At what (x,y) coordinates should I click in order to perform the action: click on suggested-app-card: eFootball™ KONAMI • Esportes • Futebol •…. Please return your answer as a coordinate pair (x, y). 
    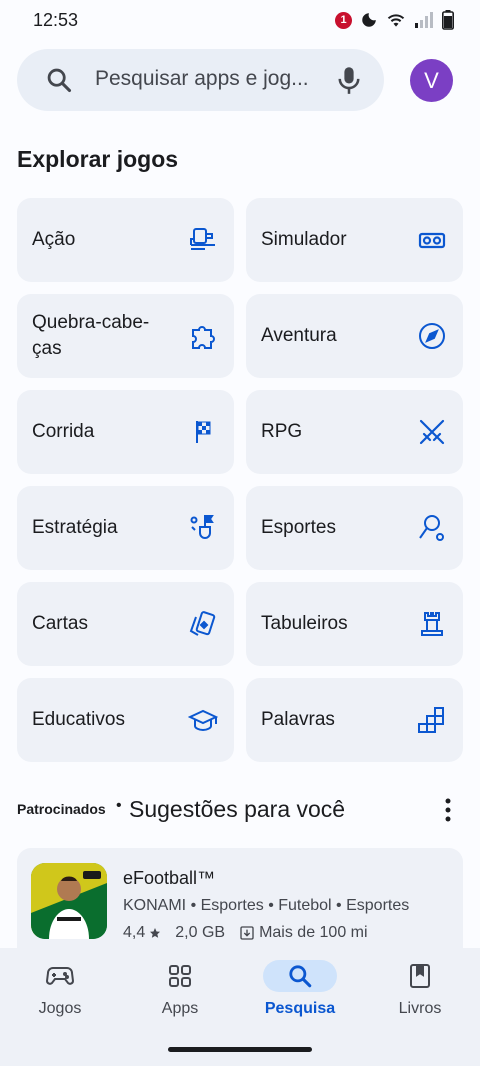
    Looking at the image, I should click on (240, 903).